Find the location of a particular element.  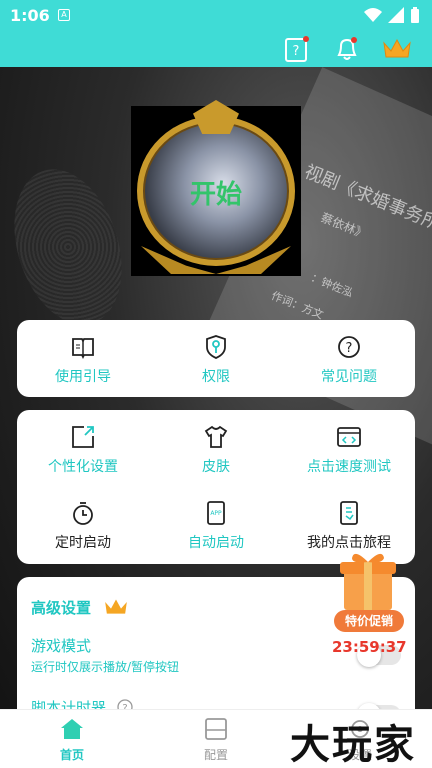

timer-start-item: 定时启动 is located at coordinates (83, 526).